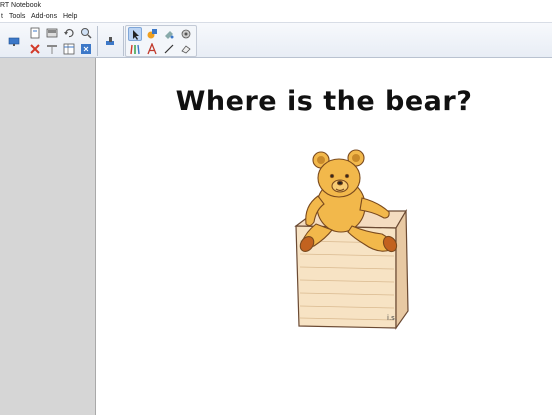  I want to click on document-camera-button, so click(111, 42).